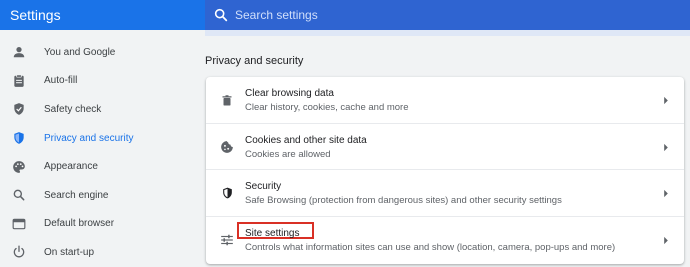 This screenshot has height=267, width=690. What do you see at coordinates (102, 33) in the screenshot?
I see `sidebar-top-strip` at bounding box center [102, 33].